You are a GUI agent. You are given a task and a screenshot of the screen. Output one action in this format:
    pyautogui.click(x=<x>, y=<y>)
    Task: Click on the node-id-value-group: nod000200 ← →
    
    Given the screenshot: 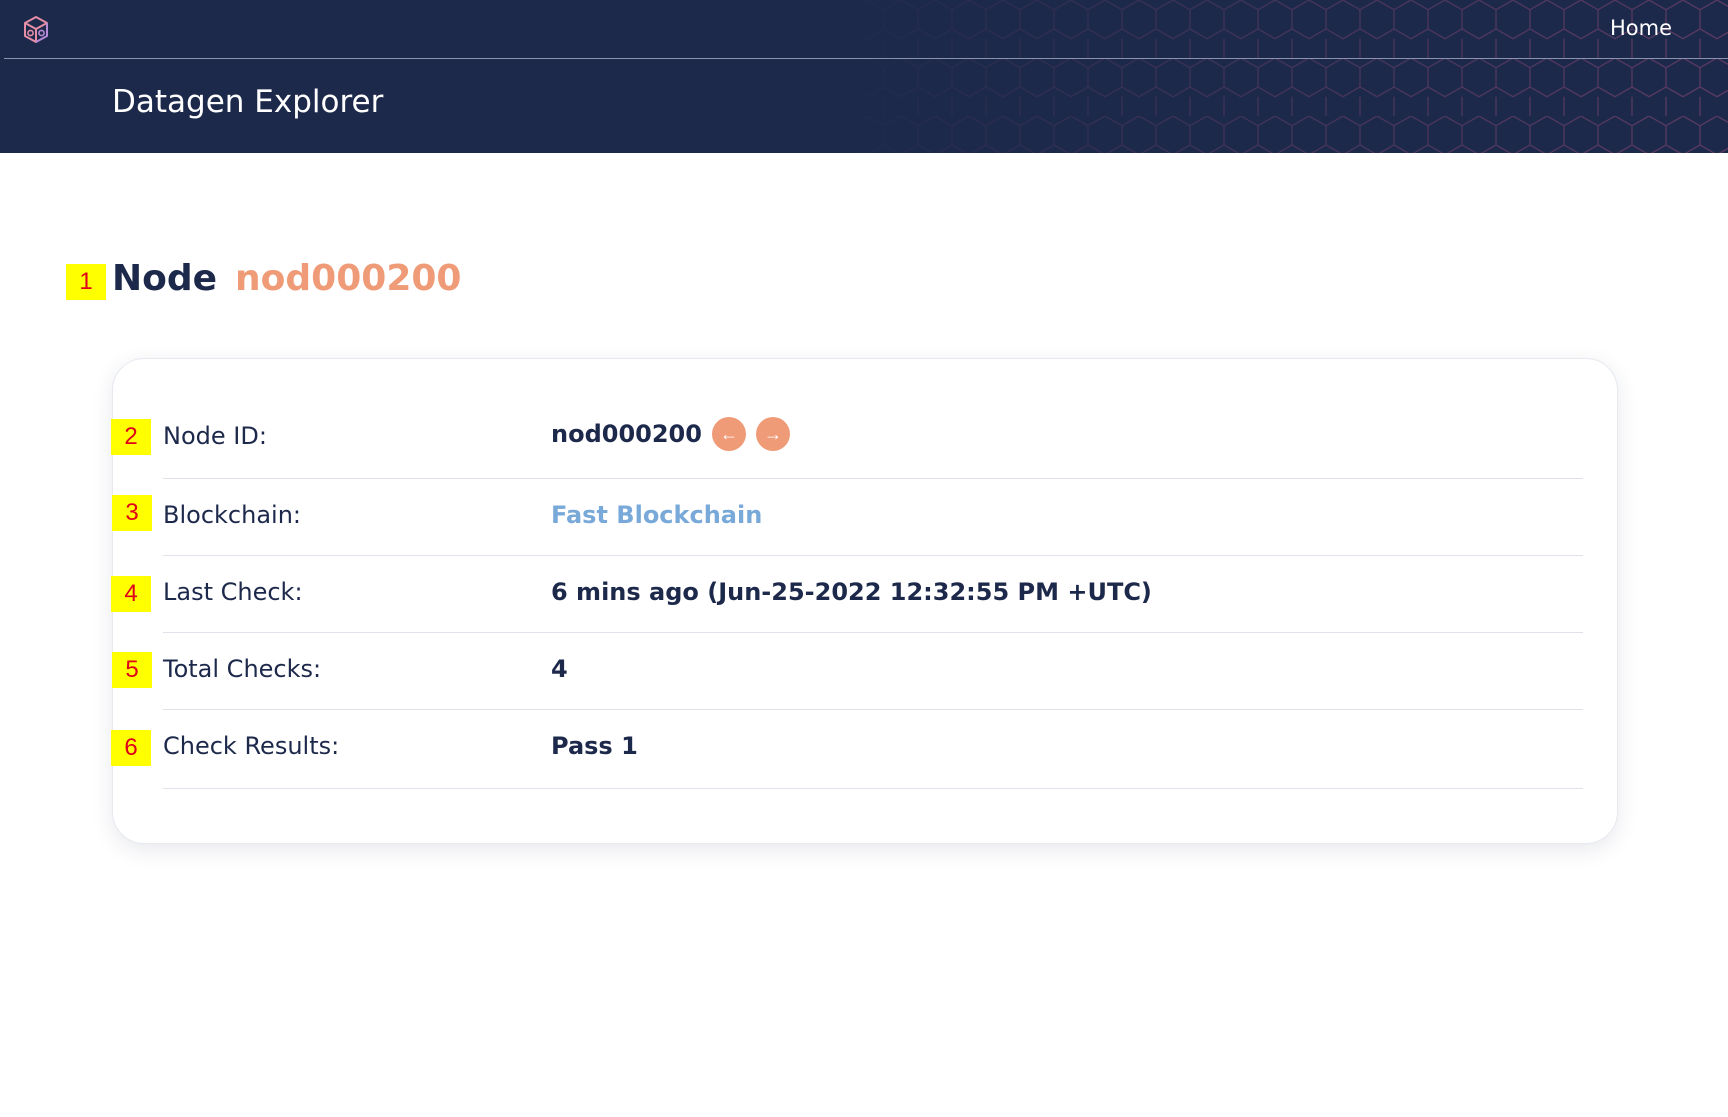 What is the action you would take?
    pyautogui.click(x=670, y=434)
    